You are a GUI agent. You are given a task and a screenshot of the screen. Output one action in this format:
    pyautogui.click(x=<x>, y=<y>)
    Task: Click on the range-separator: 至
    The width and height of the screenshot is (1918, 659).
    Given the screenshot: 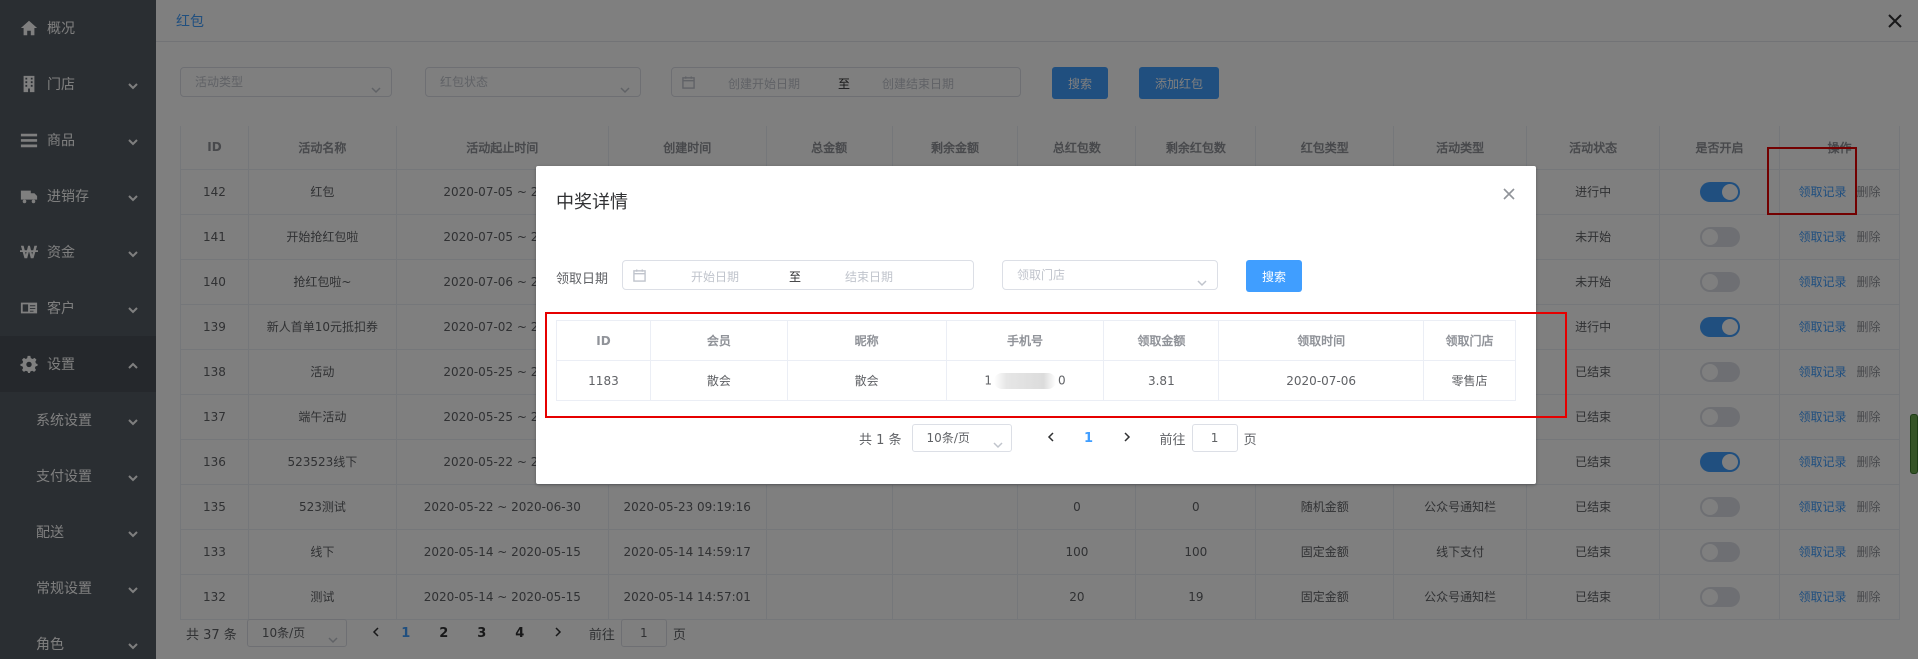 What is the action you would take?
    pyautogui.click(x=795, y=277)
    